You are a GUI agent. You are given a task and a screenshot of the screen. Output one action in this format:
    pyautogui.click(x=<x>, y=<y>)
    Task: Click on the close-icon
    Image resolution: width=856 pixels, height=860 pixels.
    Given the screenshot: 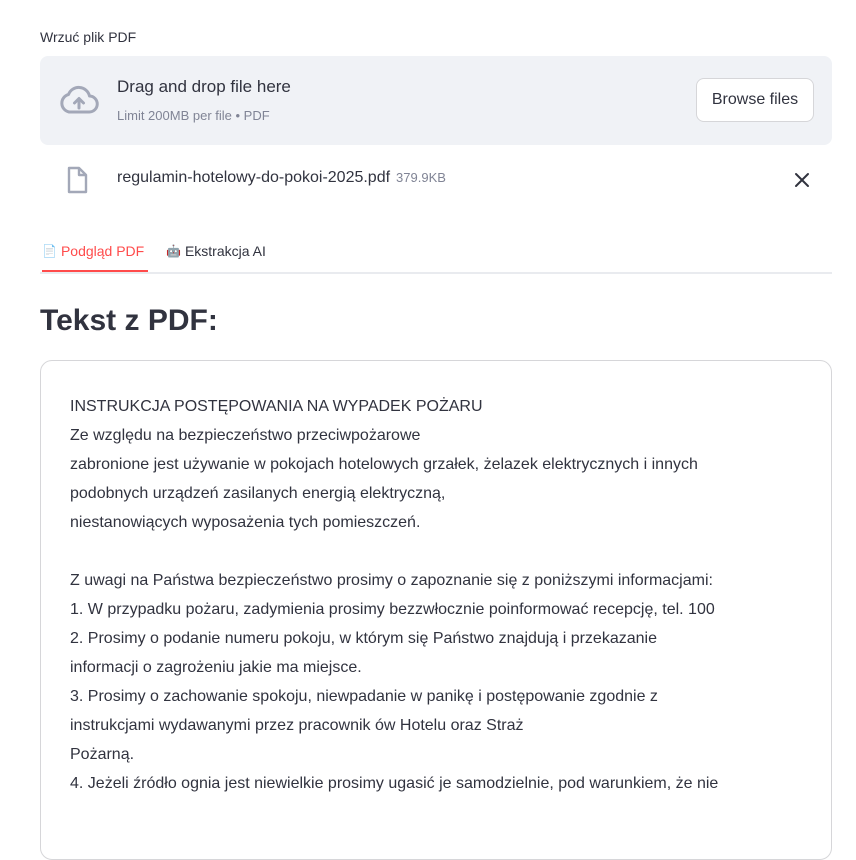 What is the action you would take?
    pyautogui.click(x=802, y=180)
    